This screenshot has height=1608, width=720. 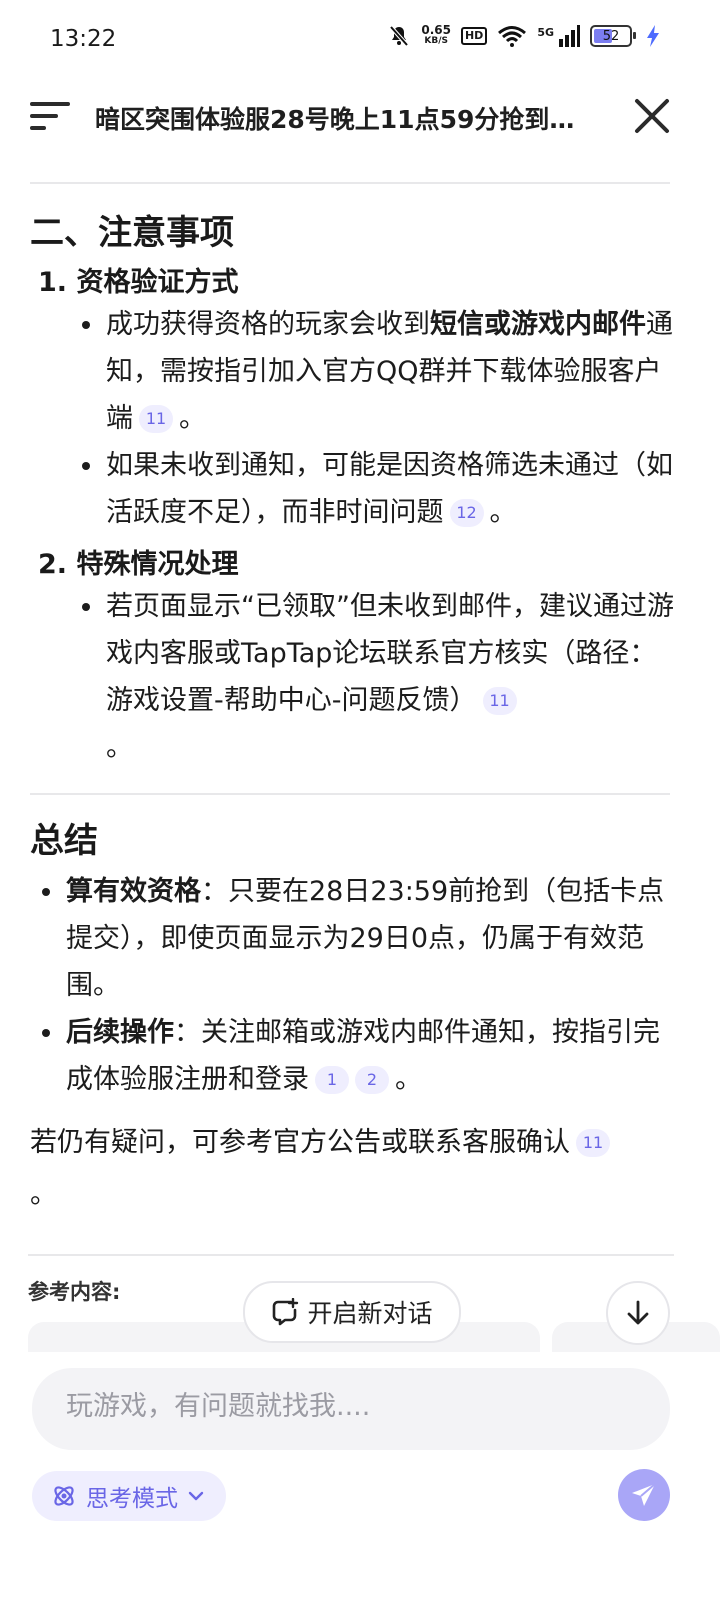 What do you see at coordinates (132, 233) in the screenshot?
I see `section-heading: 二、注意事项` at bounding box center [132, 233].